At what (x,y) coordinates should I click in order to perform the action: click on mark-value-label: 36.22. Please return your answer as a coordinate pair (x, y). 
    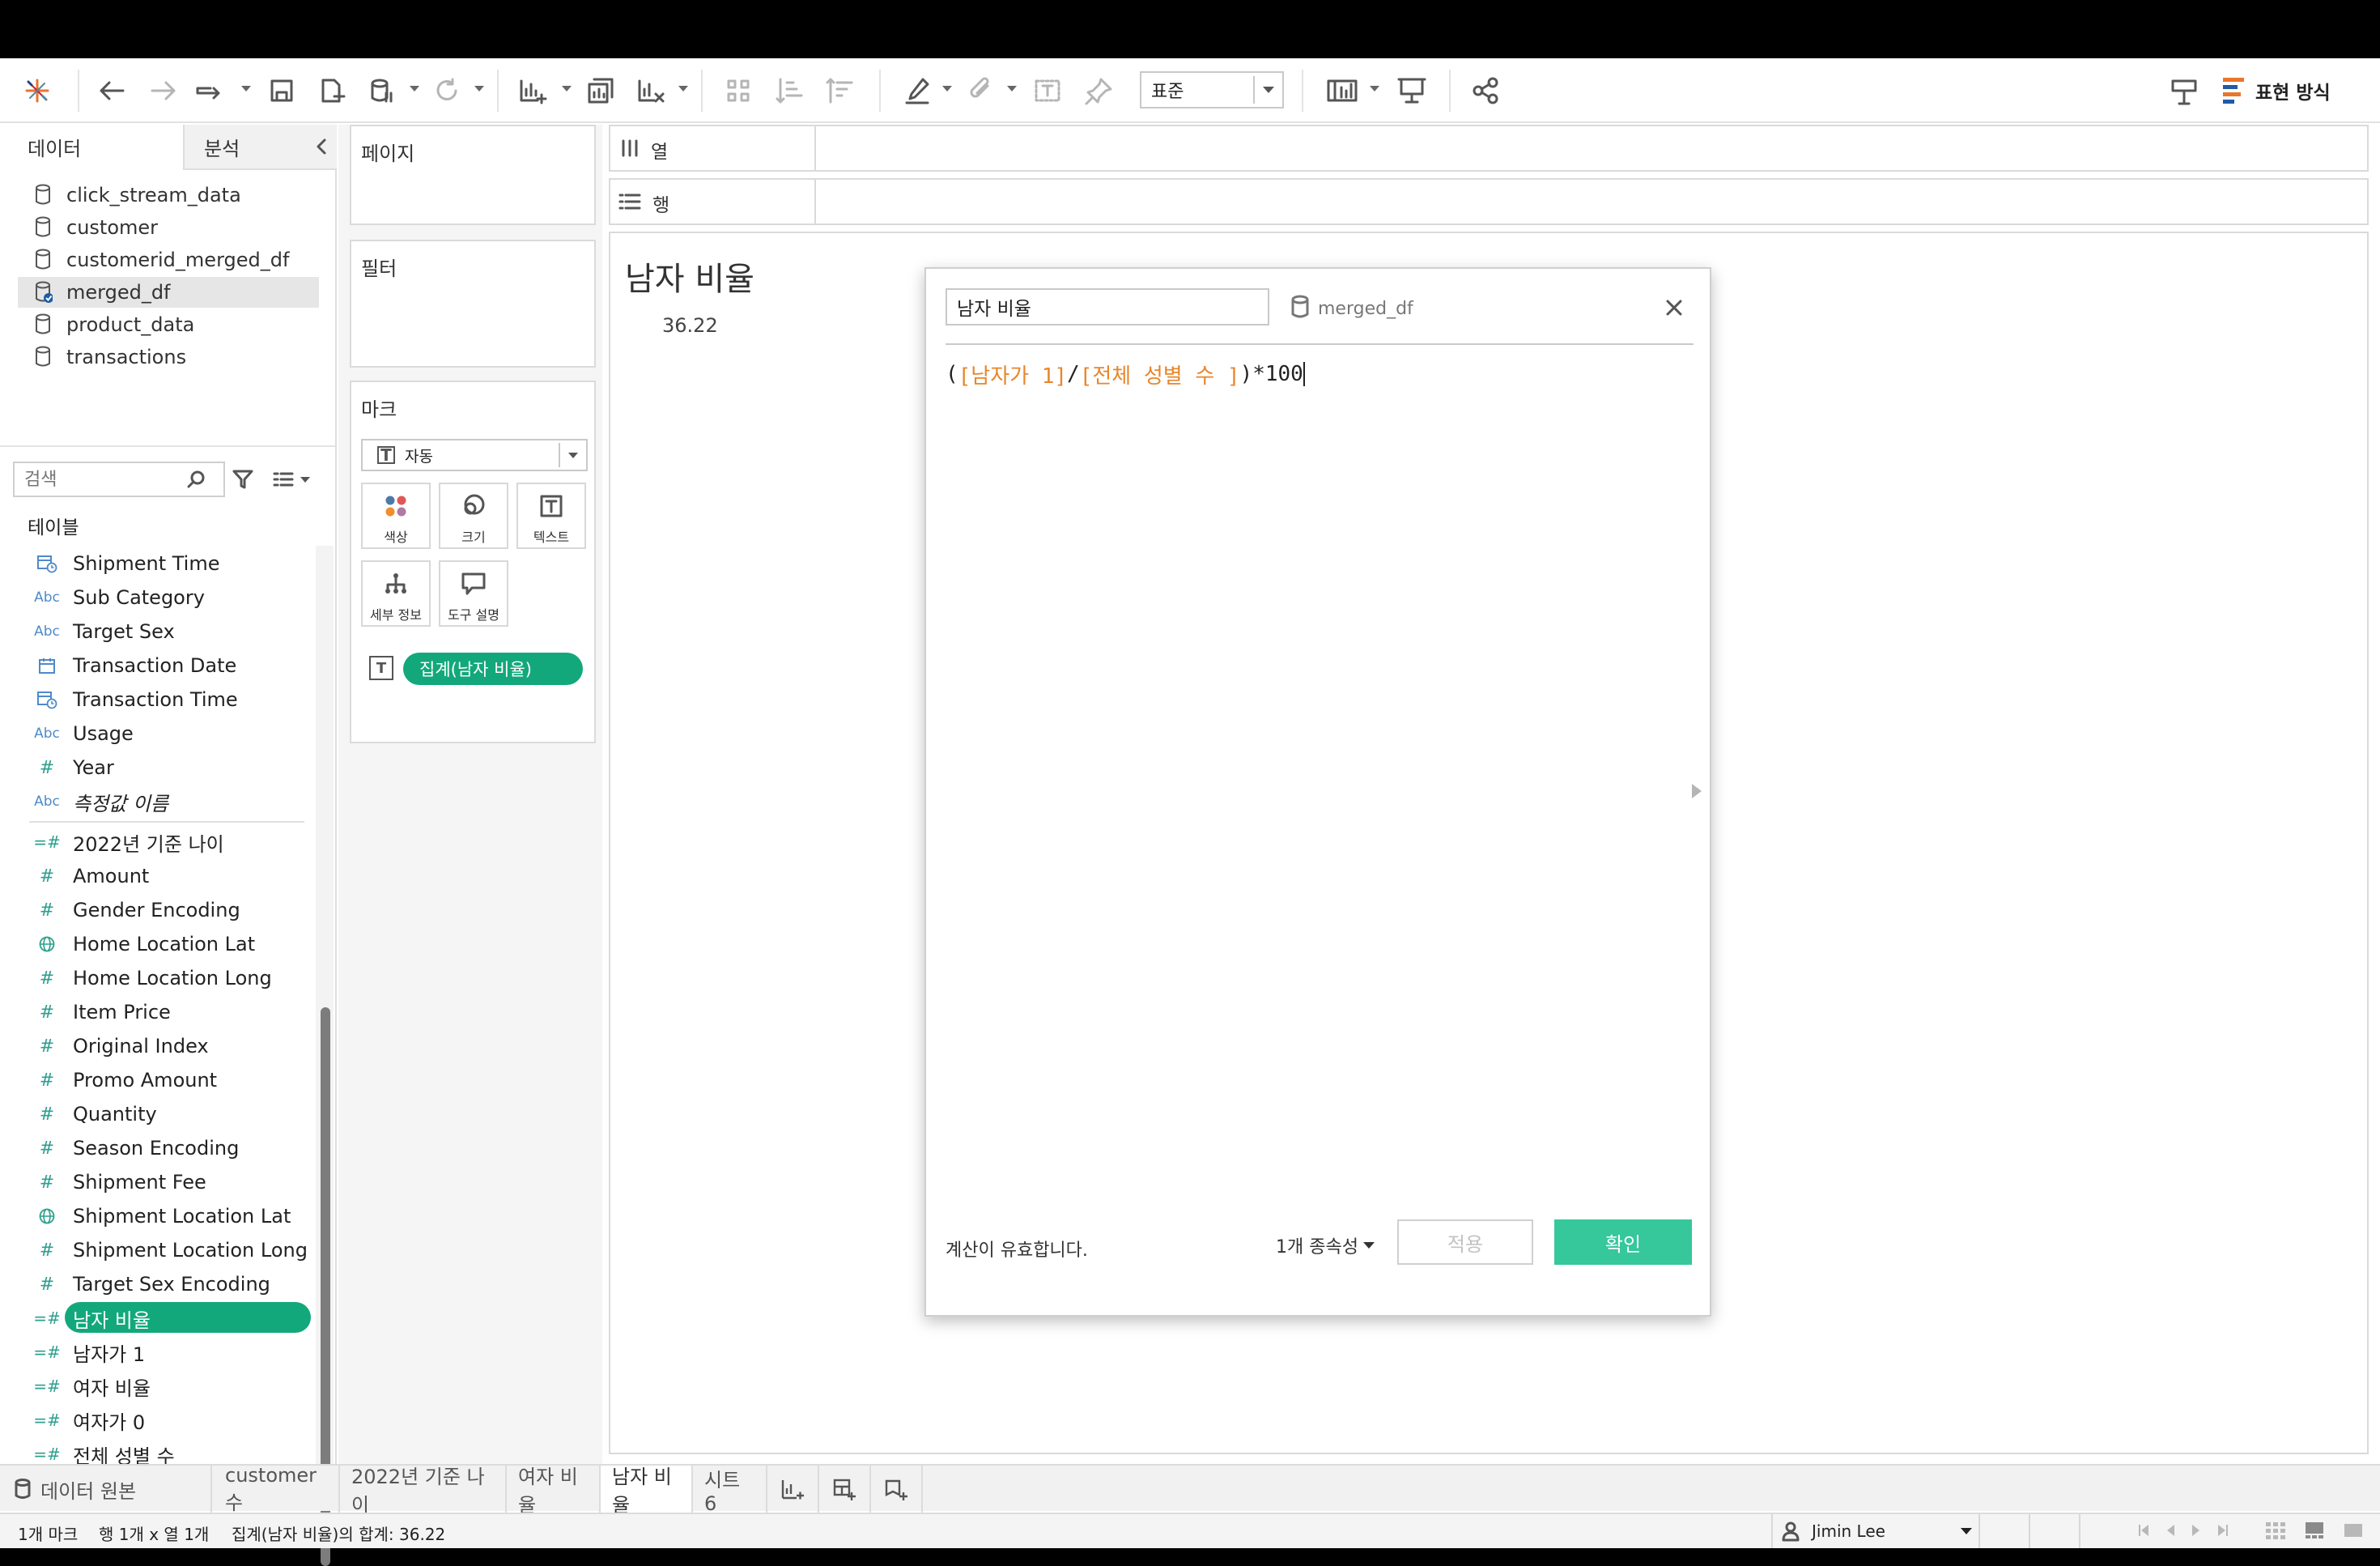
    Looking at the image, I should click on (690, 325).